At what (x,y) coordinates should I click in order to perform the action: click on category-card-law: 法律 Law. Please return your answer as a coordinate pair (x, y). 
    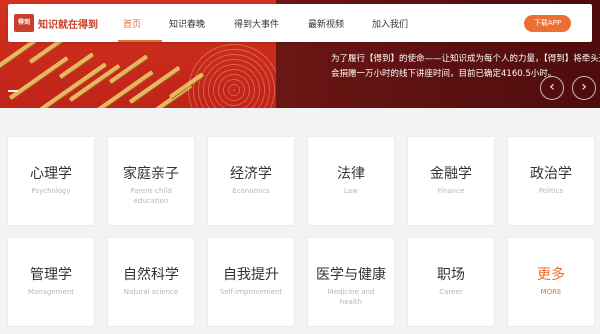
    Looking at the image, I should click on (351, 181).